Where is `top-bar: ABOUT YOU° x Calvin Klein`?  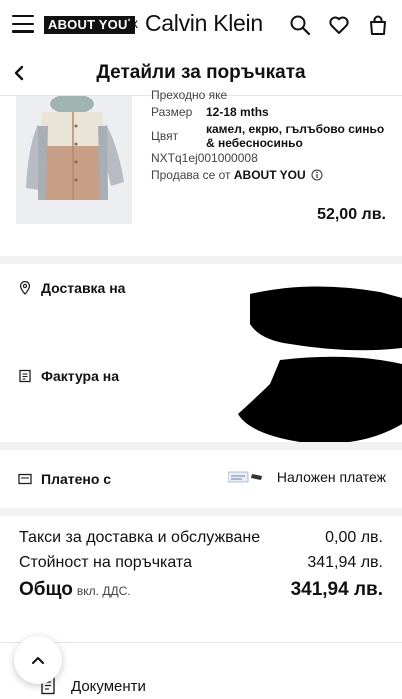
top-bar: ABOUT YOU° x Calvin Klein is located at coordinates (201, 25).